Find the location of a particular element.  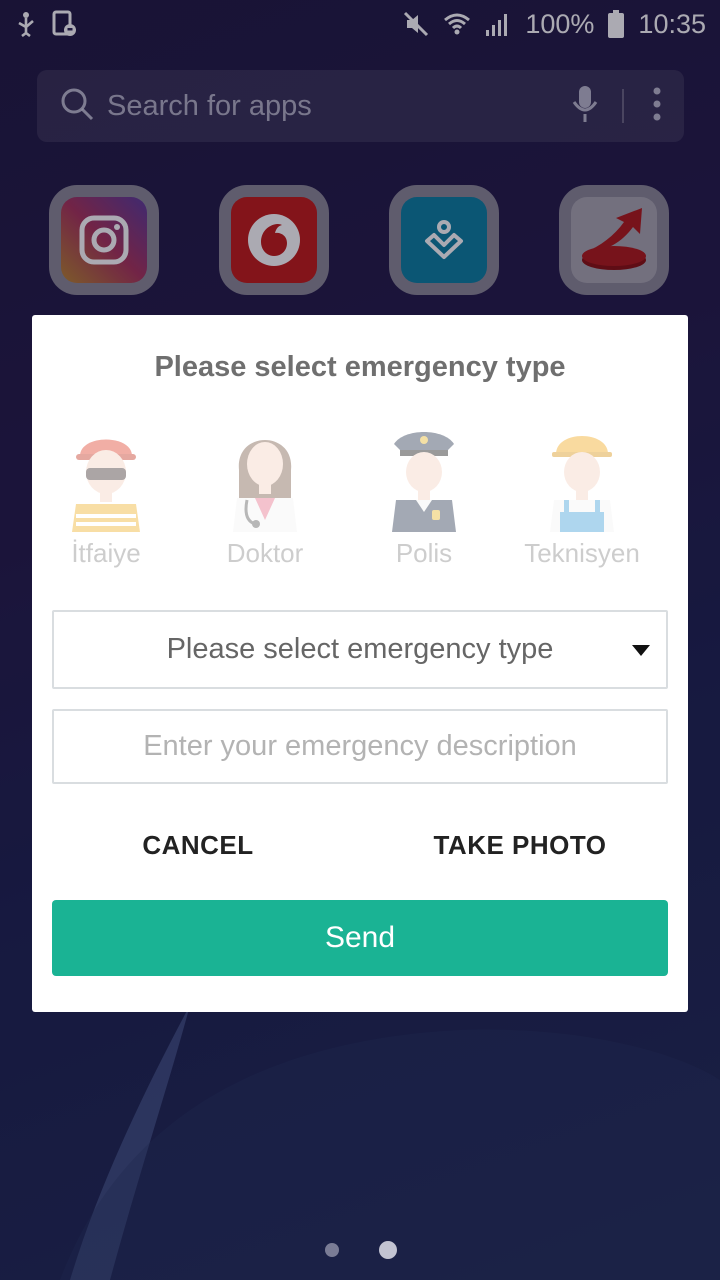

cancel-button: CANCEL is located at coordinates (198, 845).